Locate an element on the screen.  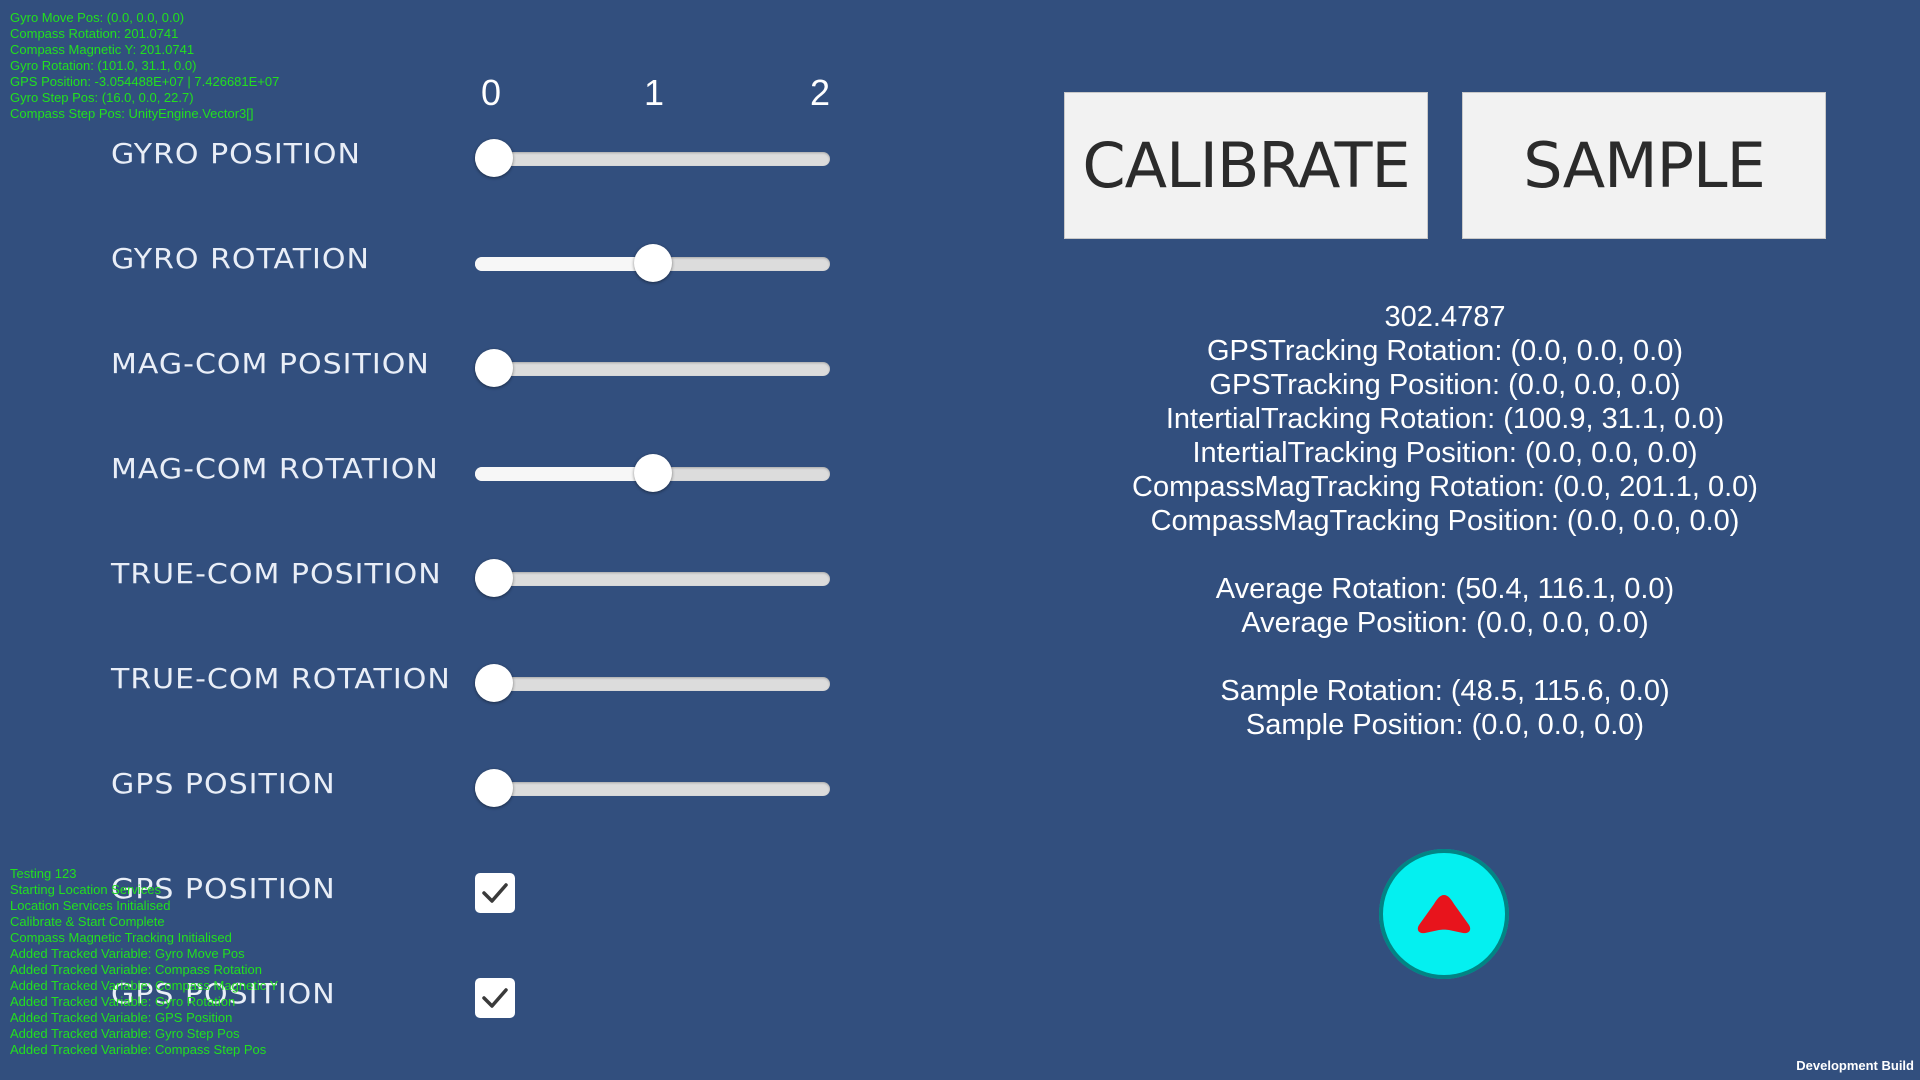
mag-com-position-slider is located at coordinates (652, 368).